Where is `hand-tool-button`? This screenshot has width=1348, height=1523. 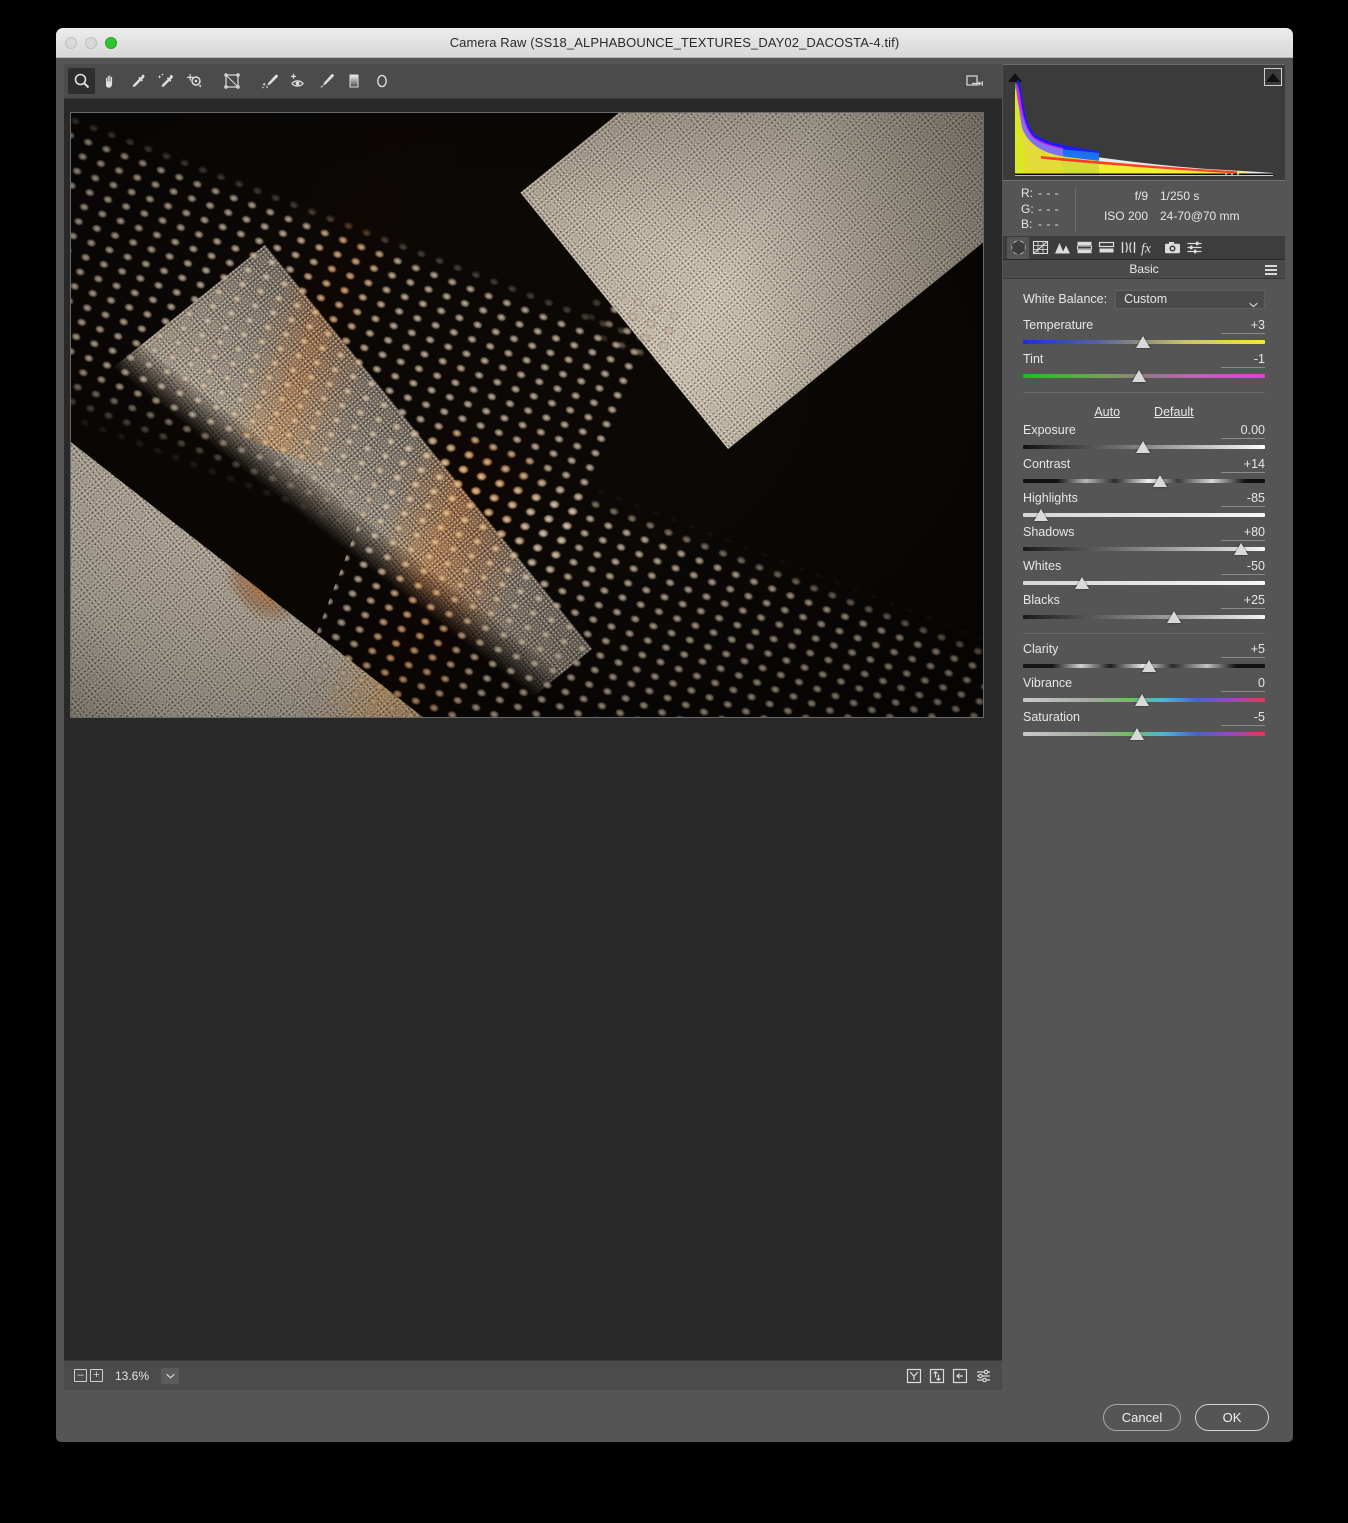
hand-tool-button is located at coordinates (109, 81).